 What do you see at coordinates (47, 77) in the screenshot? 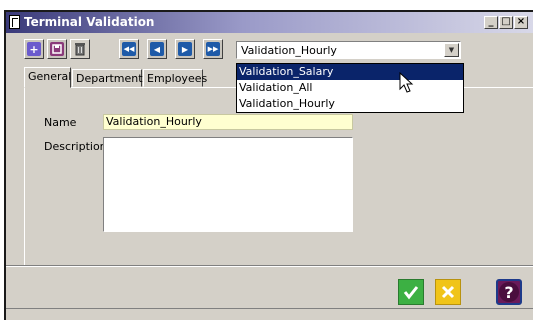
I see `tab-general: General` at bounding box center [47, 77].